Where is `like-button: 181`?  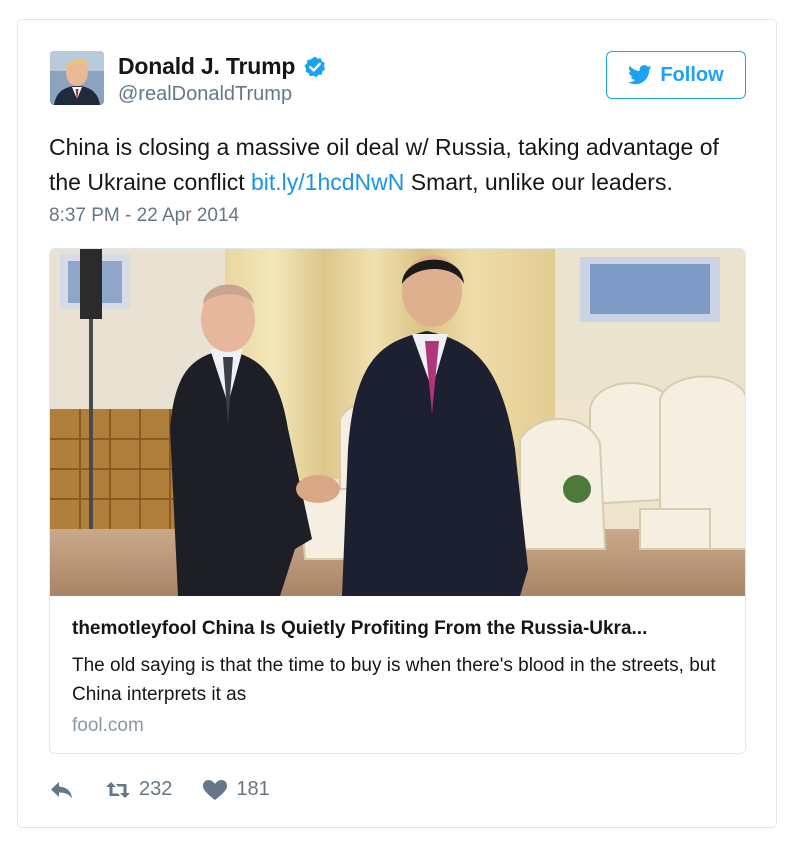 like-button: 181 is located at coordinates (236, 789).